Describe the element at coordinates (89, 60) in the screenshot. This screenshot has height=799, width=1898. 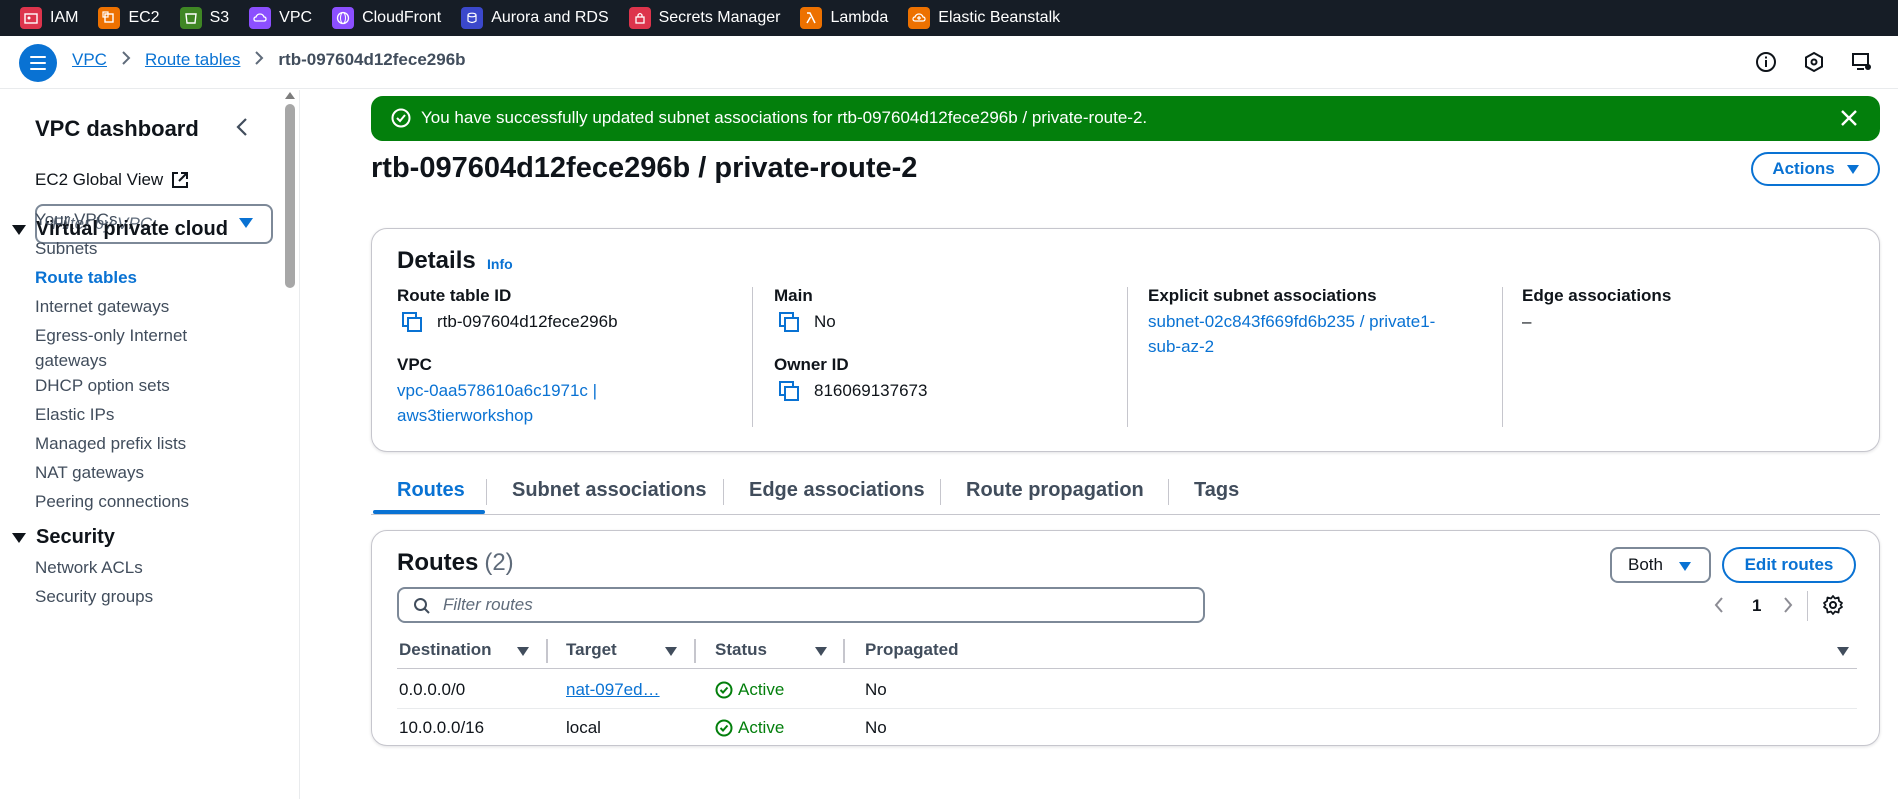
I see `breadcrumb-vpc: VPC` at that location.